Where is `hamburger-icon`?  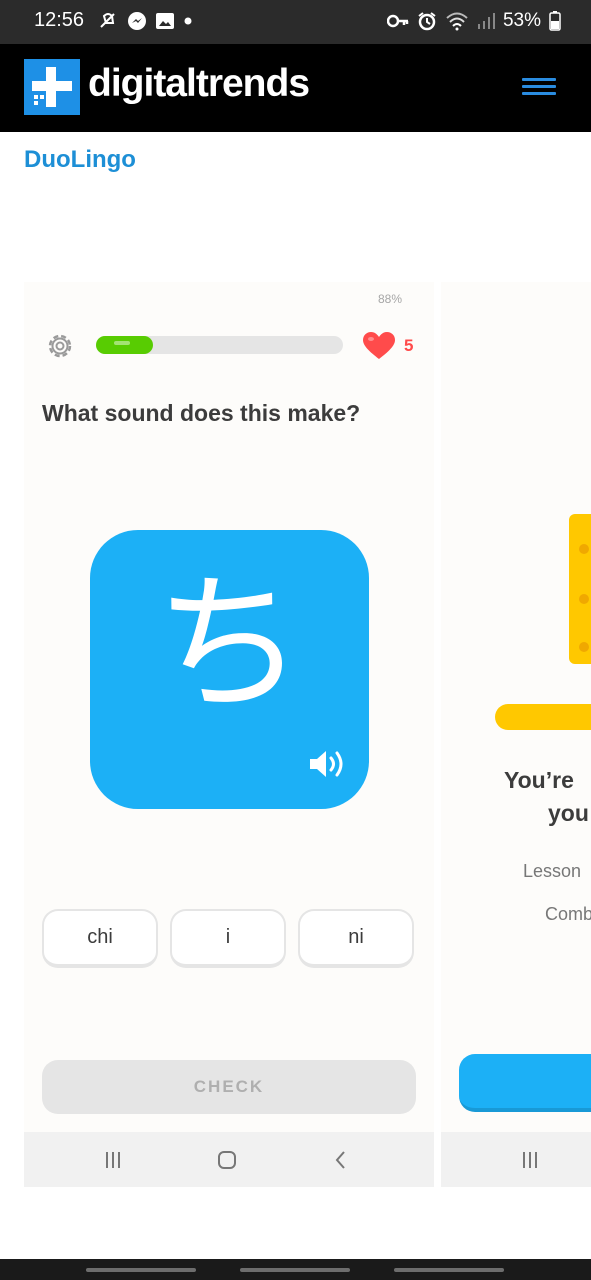 hamburger-icon is located at coordinates (539, 89).